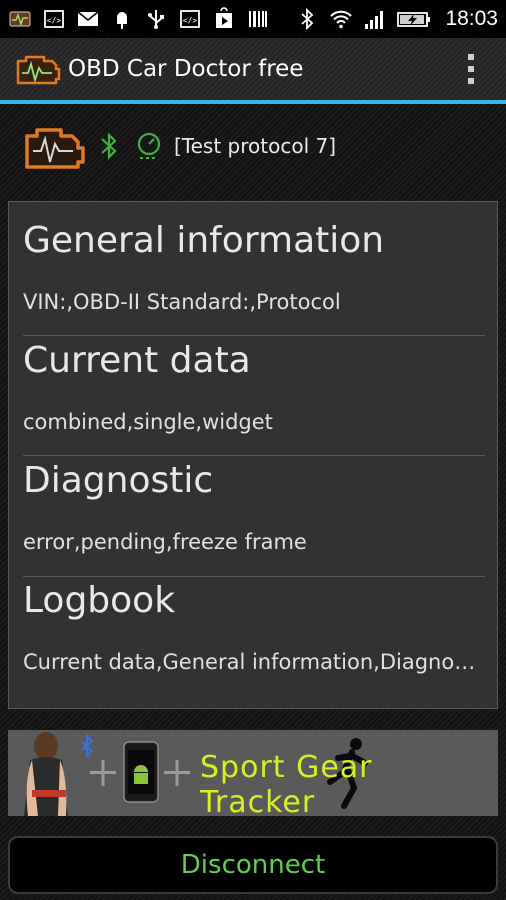 This screenshot has height=900, width=506. I want to click on status-bar: </> </> 18:03, so click(253, 19).